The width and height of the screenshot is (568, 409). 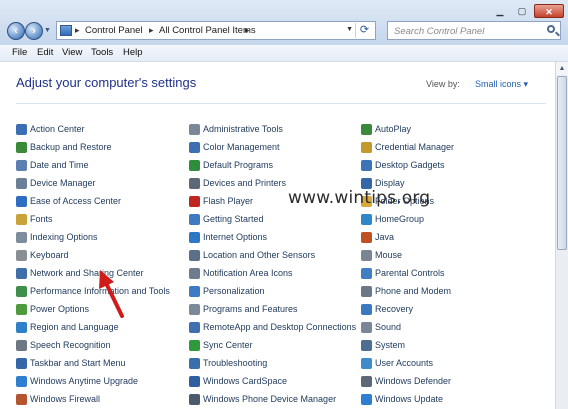 What do you see at coordinates (366, 327) in the screenshot?
I see `sound-icon` at bounding box center [366, 327].